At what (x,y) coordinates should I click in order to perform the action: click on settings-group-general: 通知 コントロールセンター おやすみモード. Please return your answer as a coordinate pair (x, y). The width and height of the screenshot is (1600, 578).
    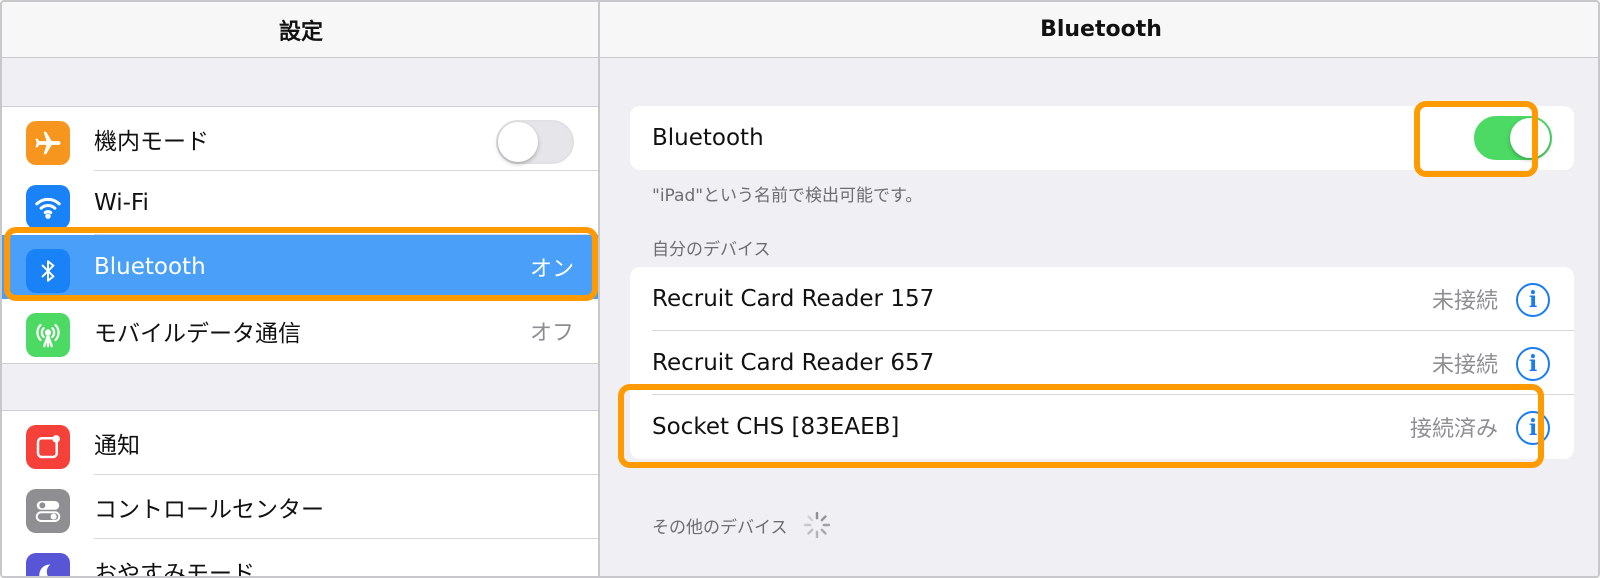
    Looking at the image, I should click on (300, 494).